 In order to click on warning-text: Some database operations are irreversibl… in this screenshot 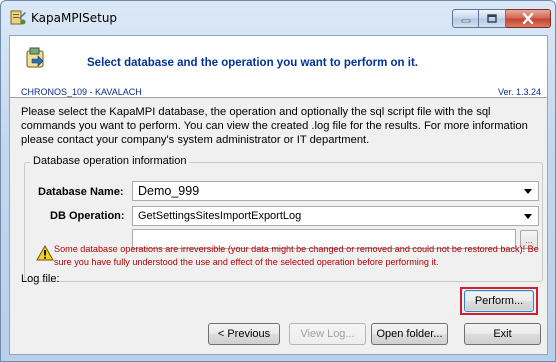, I will do `click(296, 255)`.